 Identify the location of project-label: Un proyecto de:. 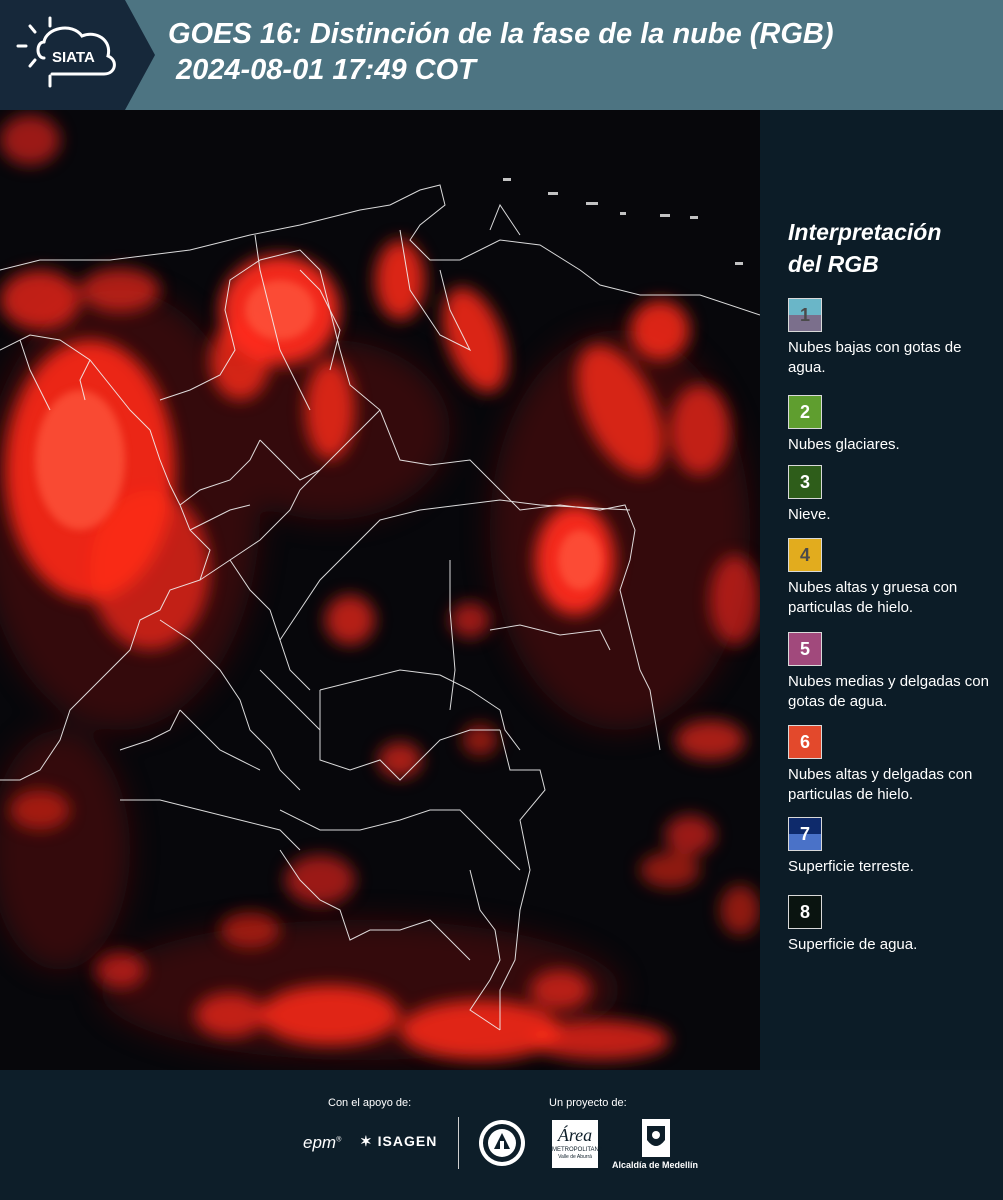
(588, 1103).